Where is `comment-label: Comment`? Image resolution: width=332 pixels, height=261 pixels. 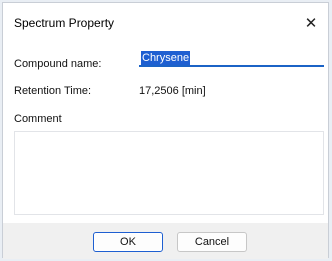 comment-label: Comment is located at coordinates (38, 119).